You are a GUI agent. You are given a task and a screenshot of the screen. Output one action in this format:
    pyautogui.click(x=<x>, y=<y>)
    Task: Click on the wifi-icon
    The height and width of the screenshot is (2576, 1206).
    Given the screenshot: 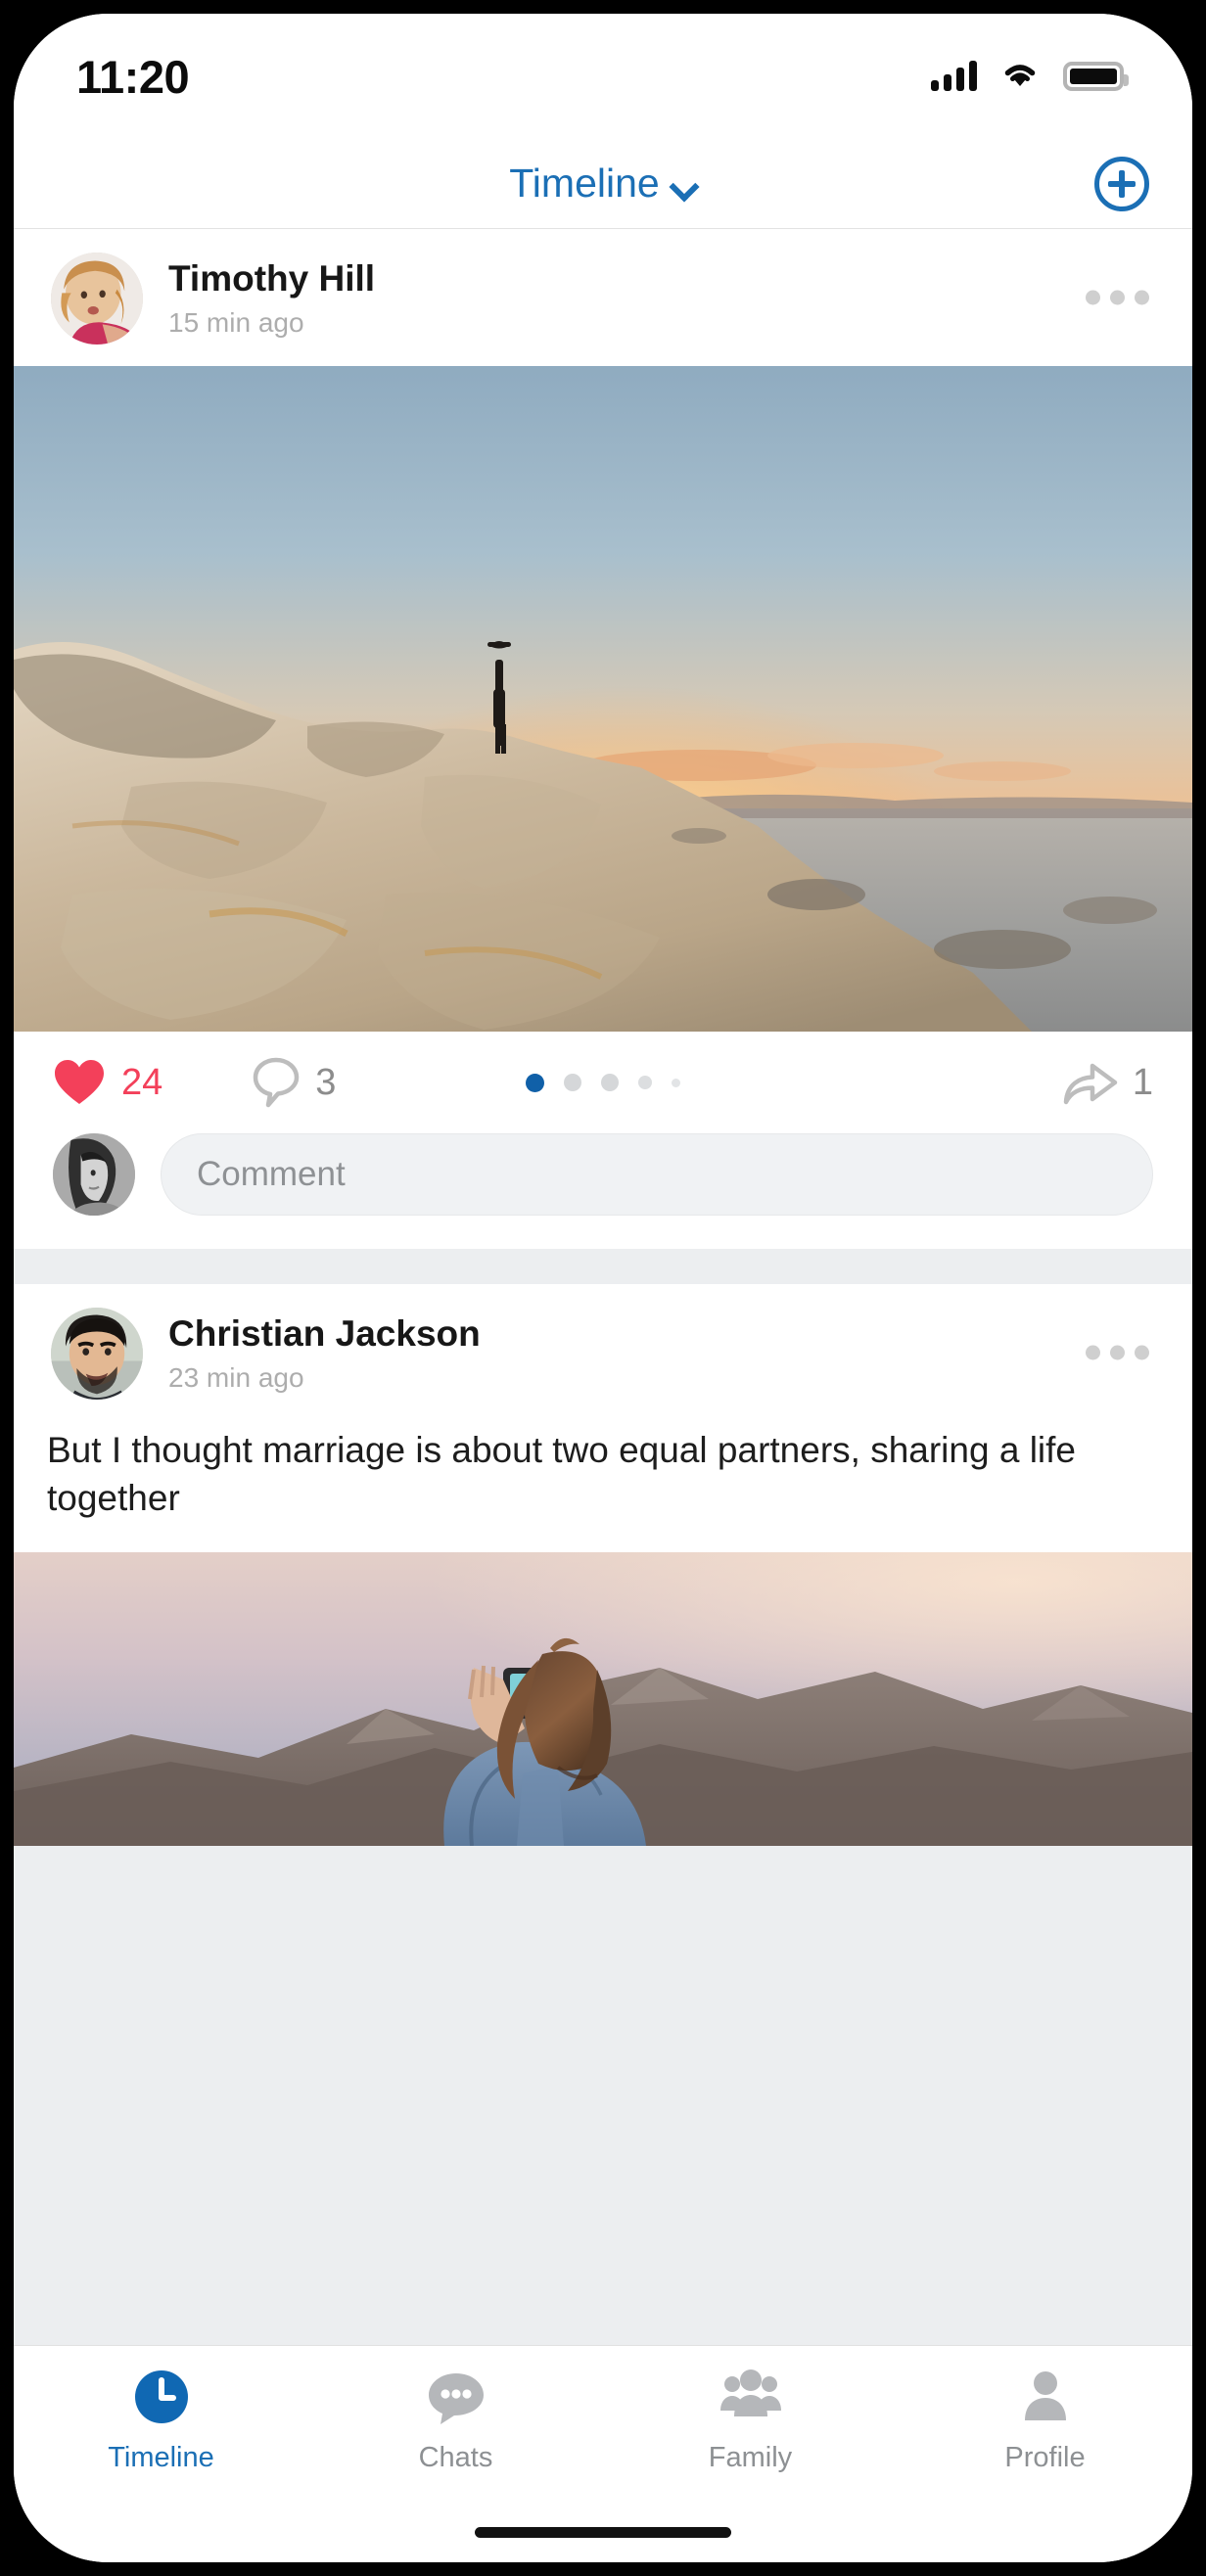 What is the action you would take?
    pyautogui.click(x=1020, y=77)
    